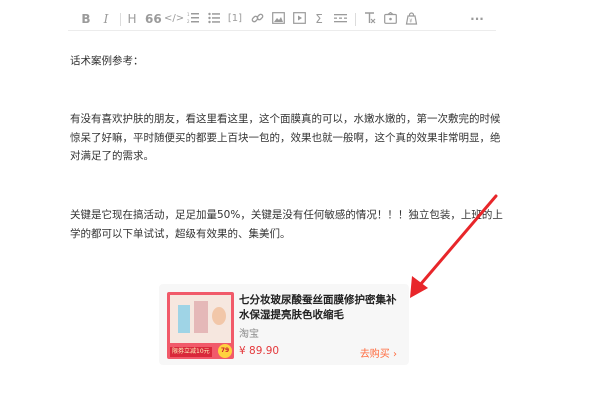  I want to click on link-icon, so click(257, 19).